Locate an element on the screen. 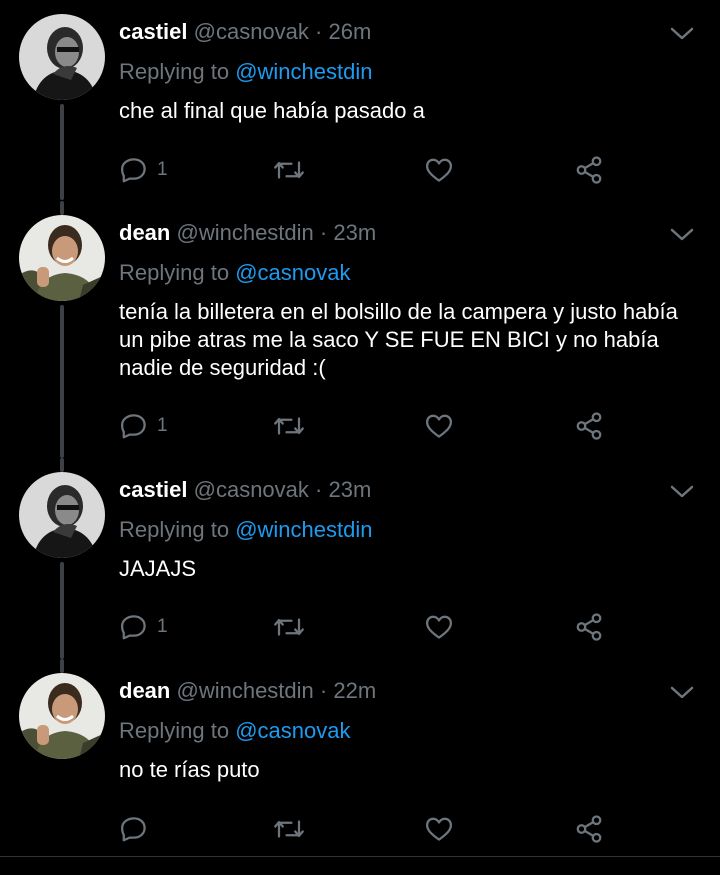  reply-button is located at coordinates (138, 829).